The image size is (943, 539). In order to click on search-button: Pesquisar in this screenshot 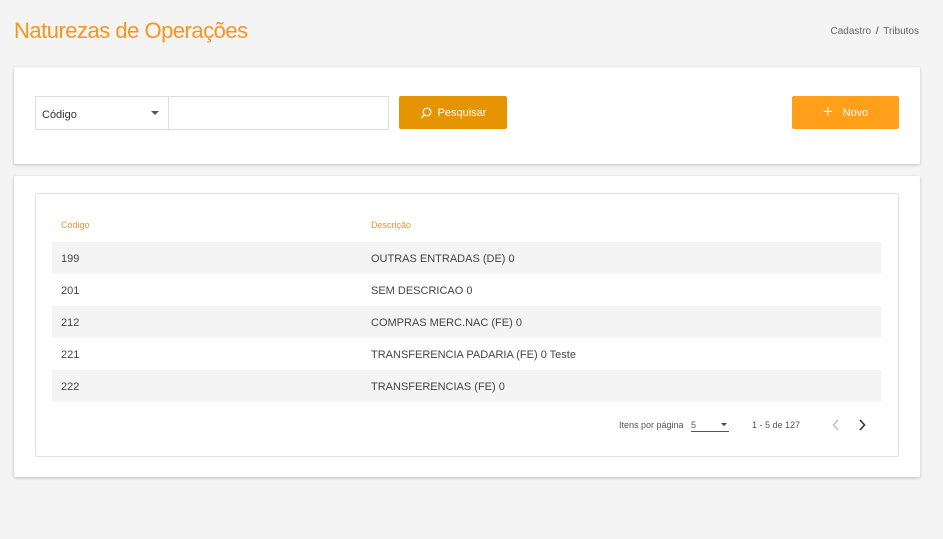, I will do `click(453, 112)`.